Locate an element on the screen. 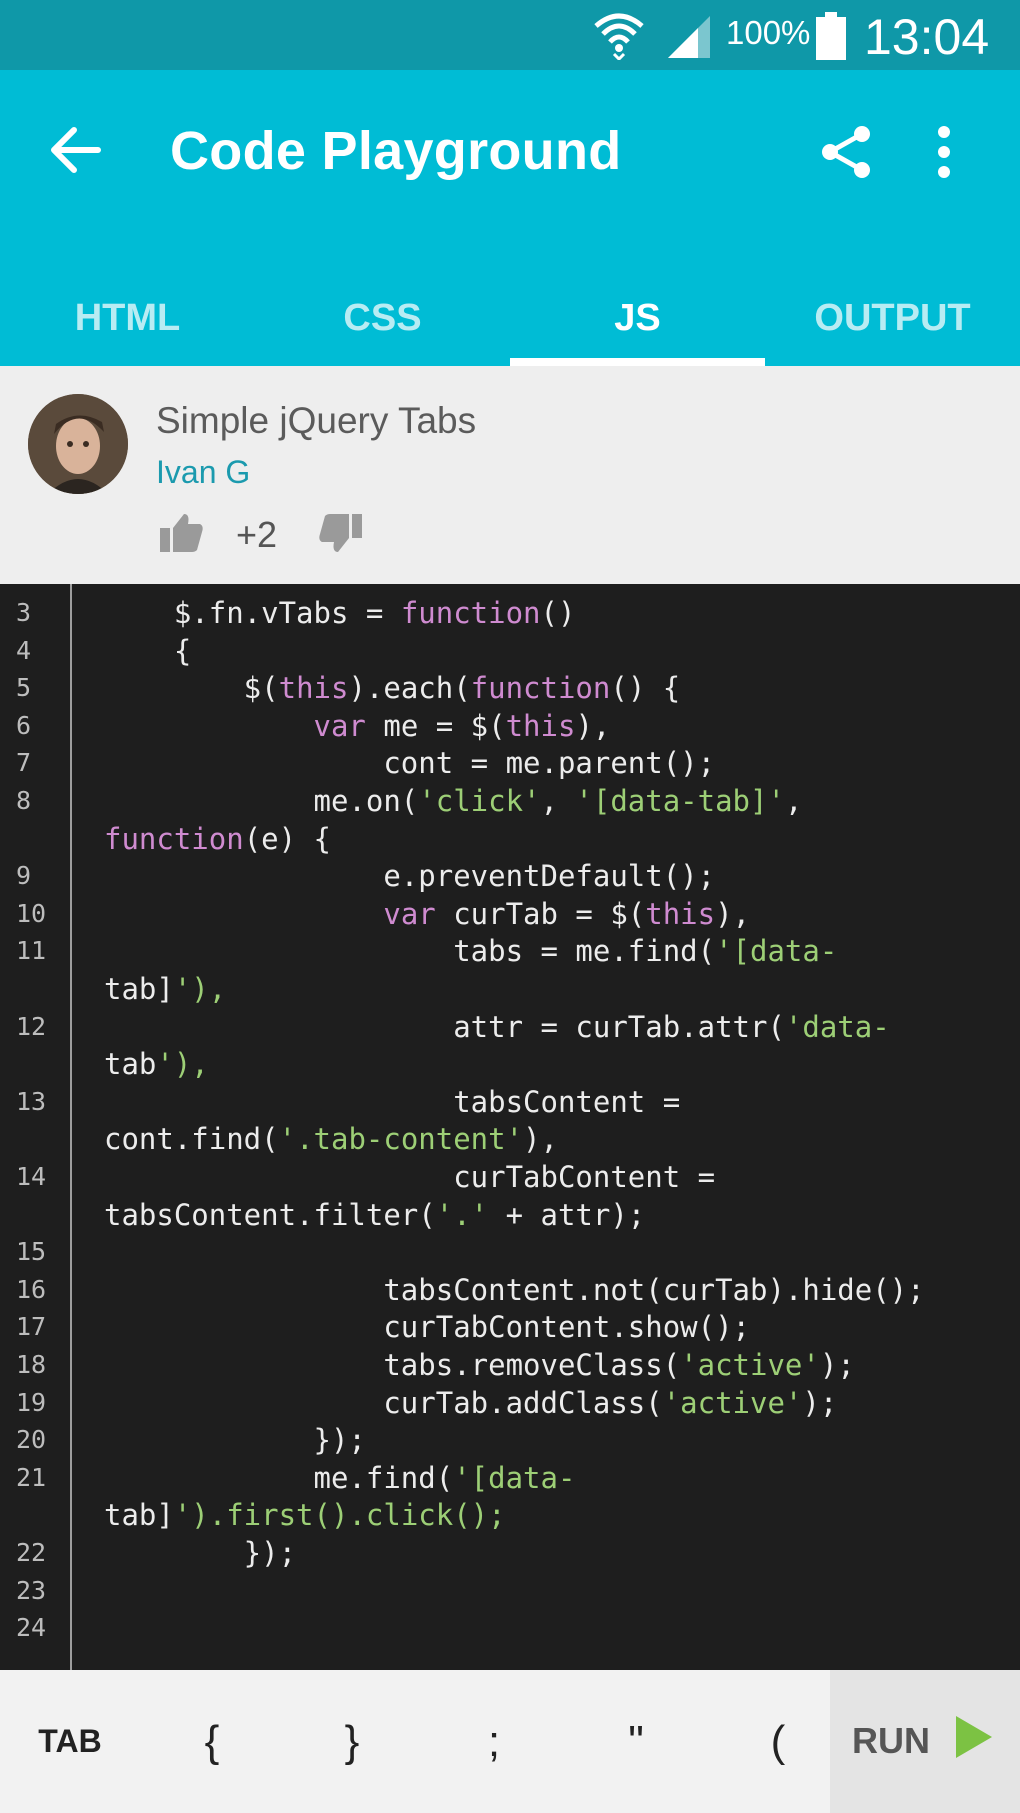  code-line: 11 tabs = me.find('[data- is located at coordinates (510, 951).